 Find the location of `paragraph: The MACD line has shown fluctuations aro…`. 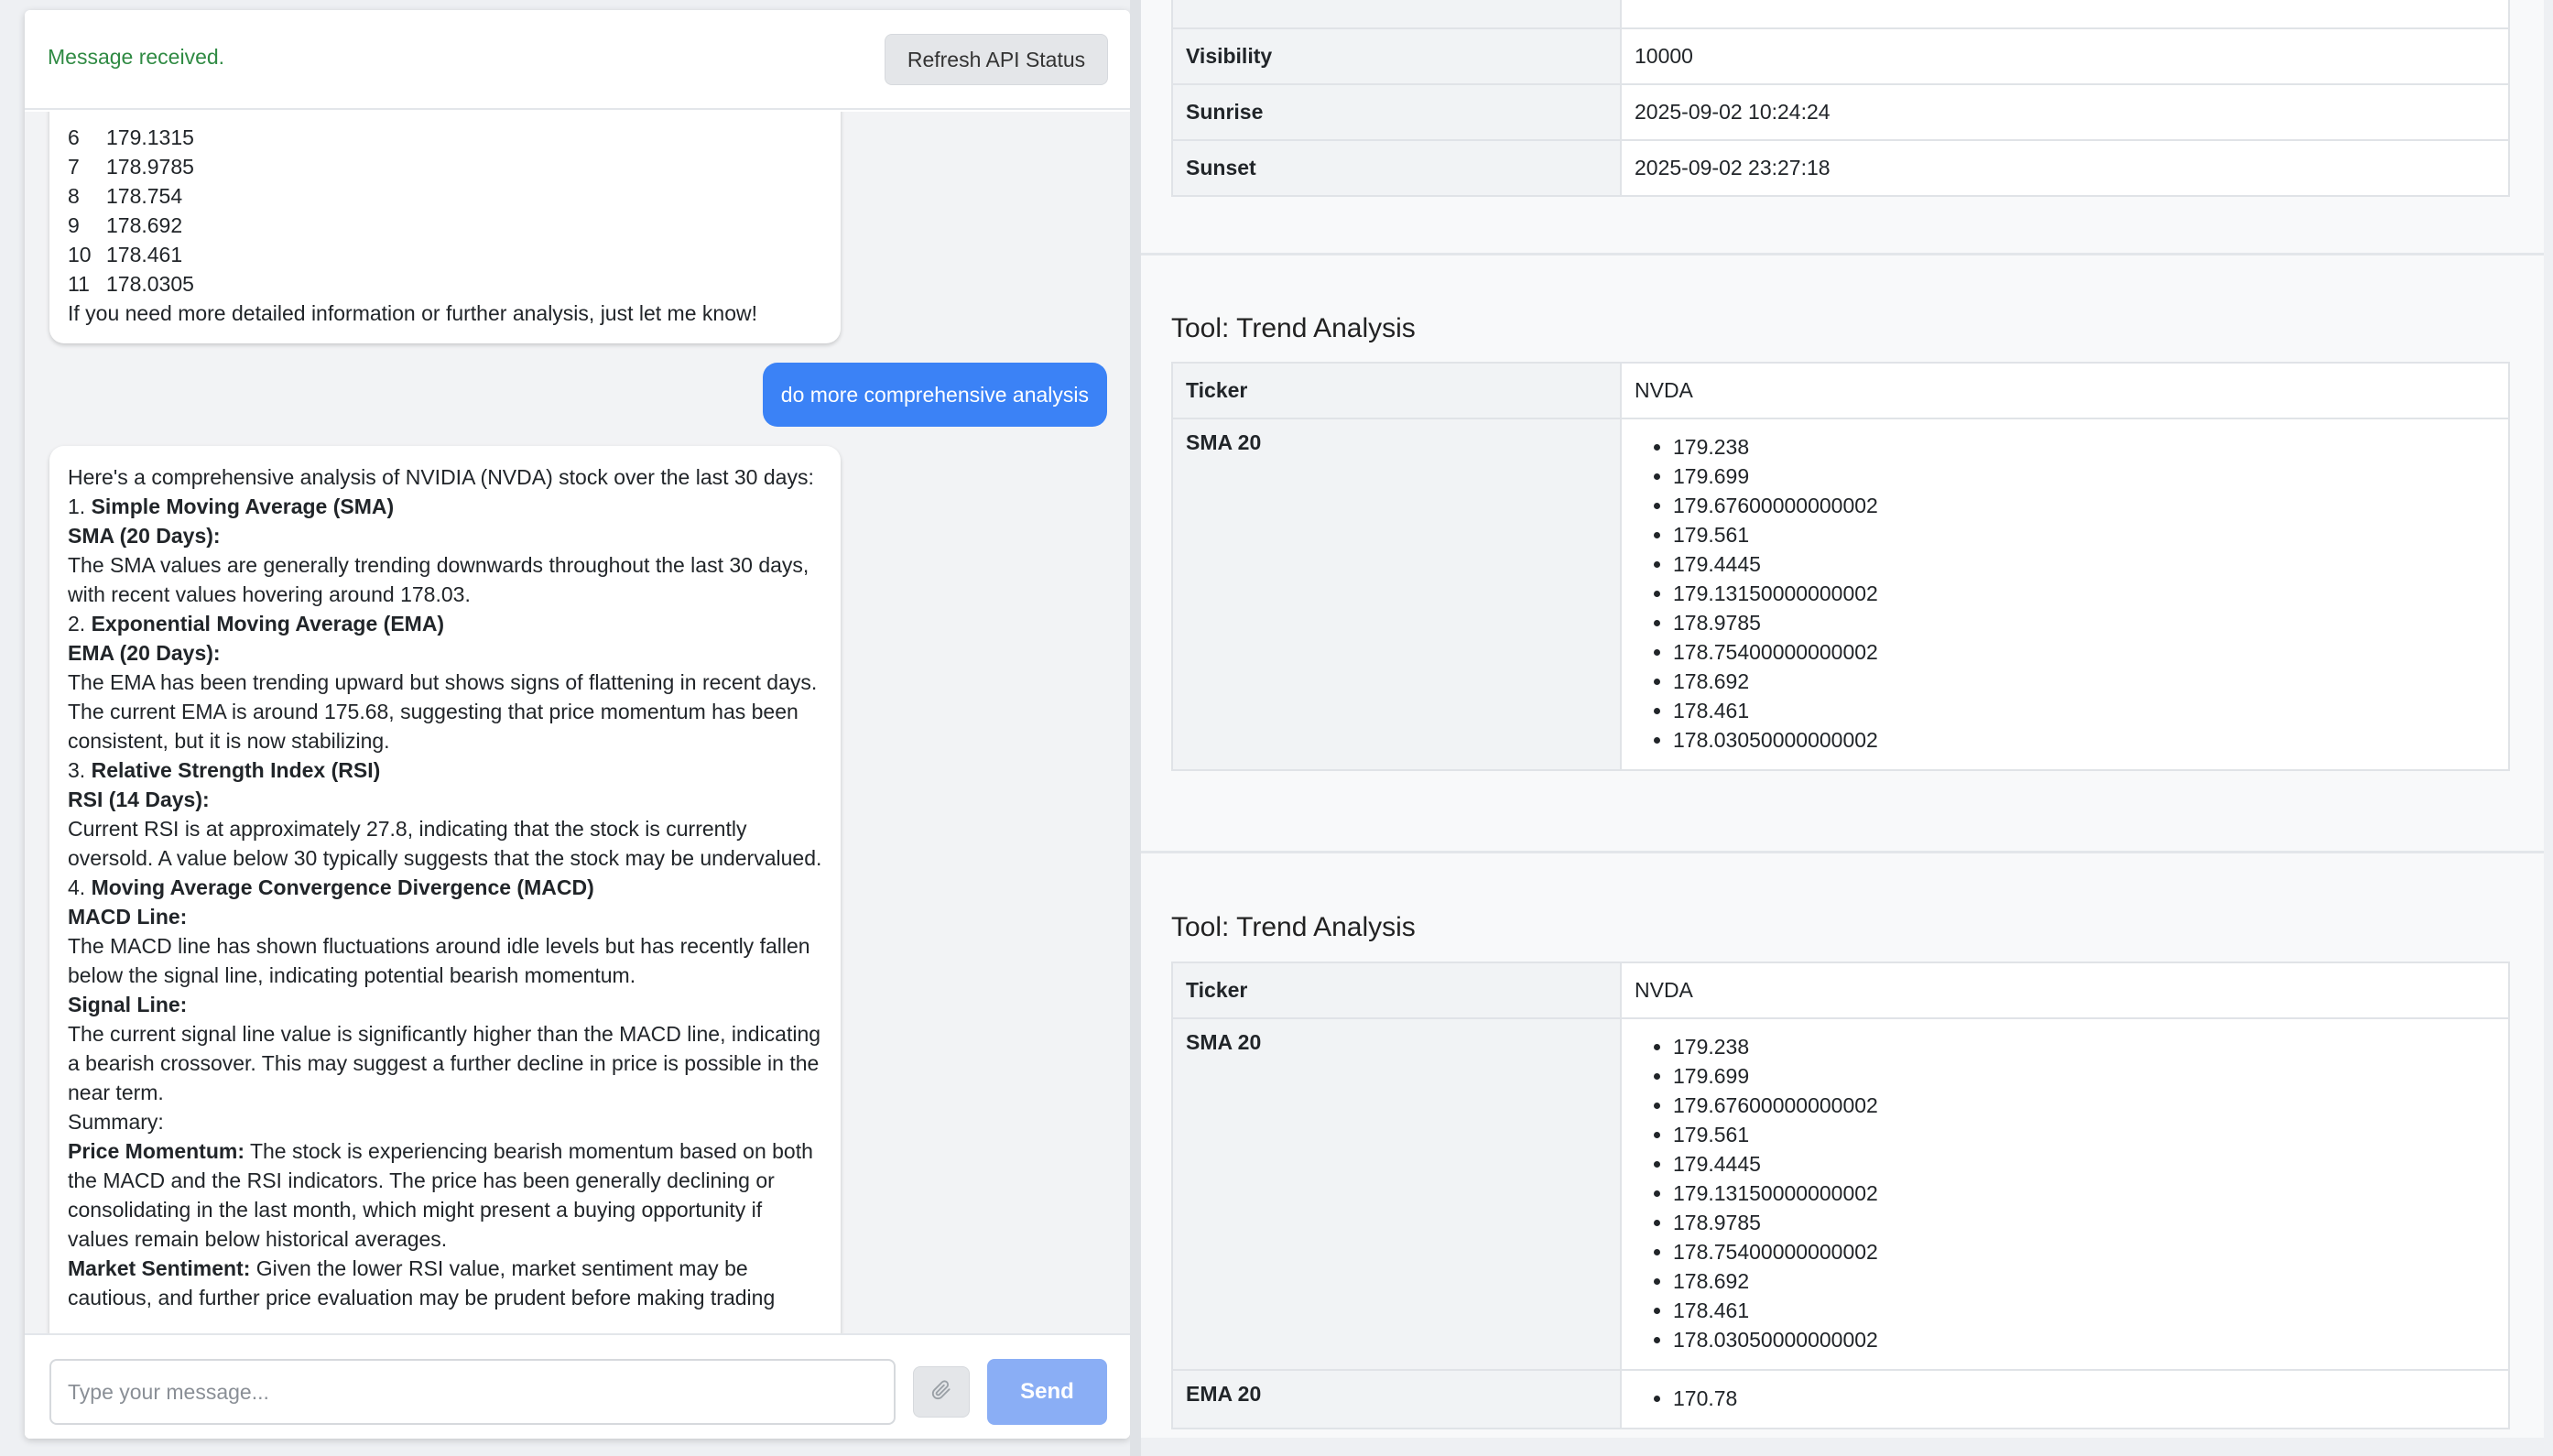

paragraph: The MACD line has shown fluctuations aro… is located at coordinates (439, 960).